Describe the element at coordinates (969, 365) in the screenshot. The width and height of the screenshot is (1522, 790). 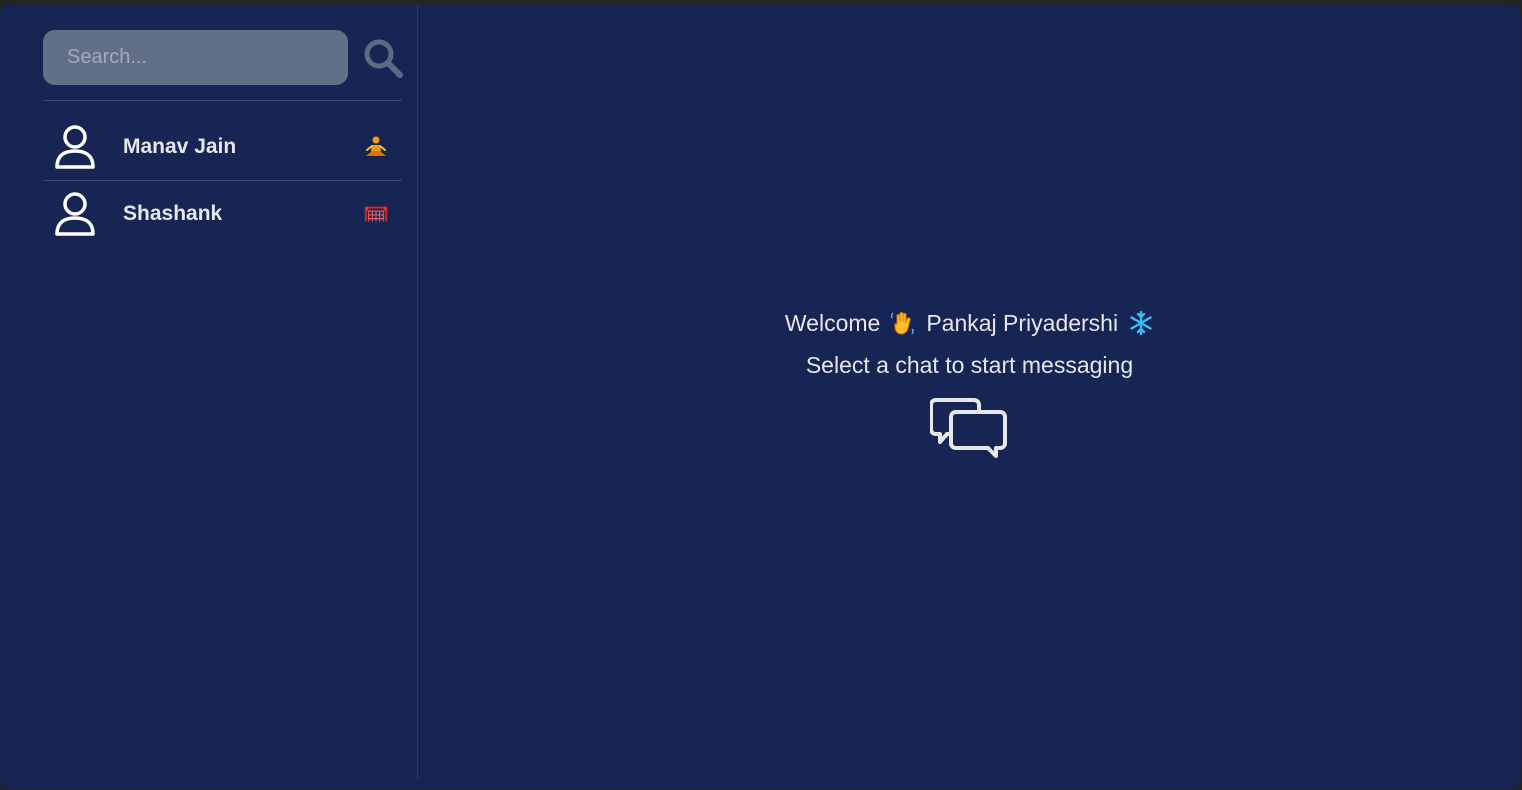
I see `welcome-subtitle: Select a chat to start messaging` at that location.